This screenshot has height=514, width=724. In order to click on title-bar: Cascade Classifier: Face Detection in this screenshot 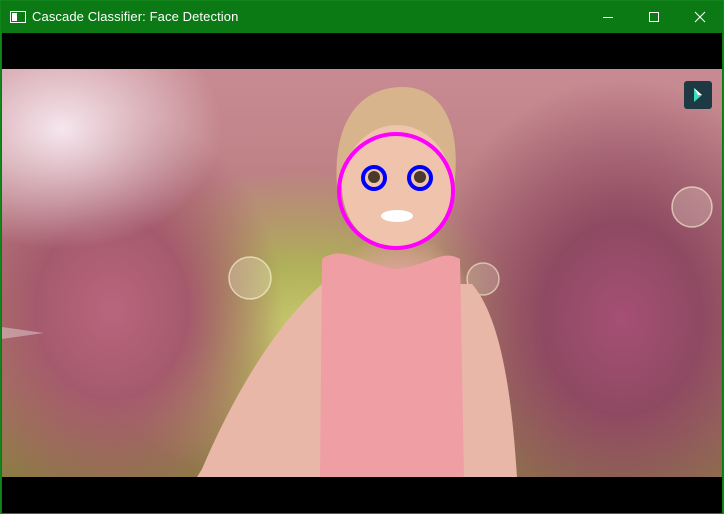, I will do `click(362, 16)`.